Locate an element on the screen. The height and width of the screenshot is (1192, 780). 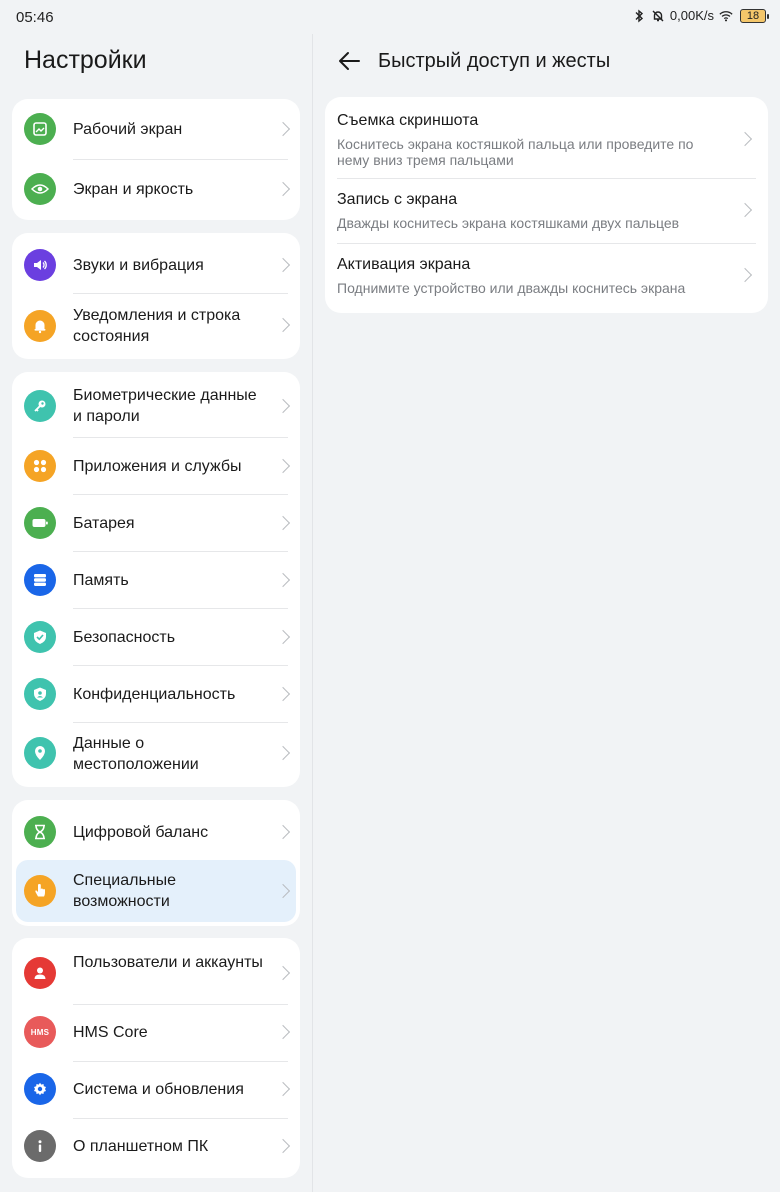
privacy-shield-icon is located at coordinates (40, 694).